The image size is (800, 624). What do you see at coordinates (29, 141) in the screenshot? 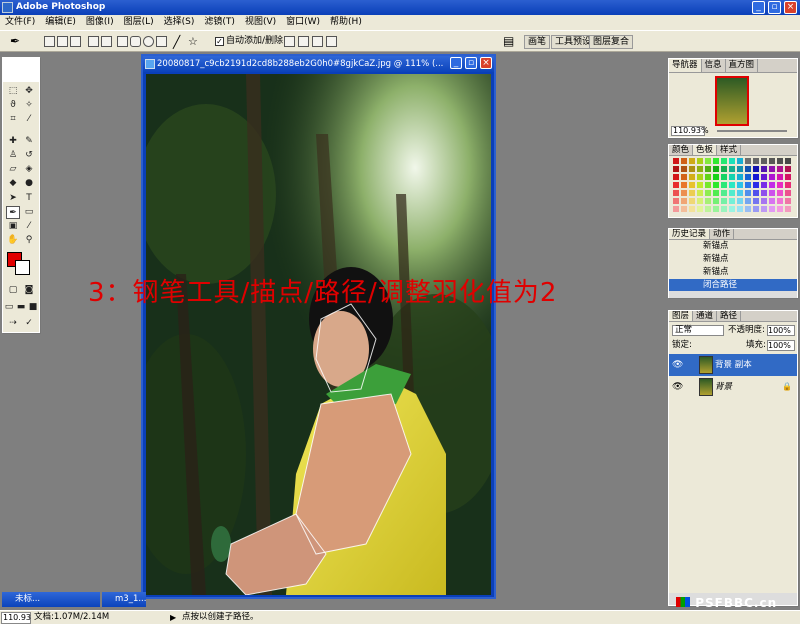
I see `brush-tool-icon: ✎` at bounding box center [29, 141].